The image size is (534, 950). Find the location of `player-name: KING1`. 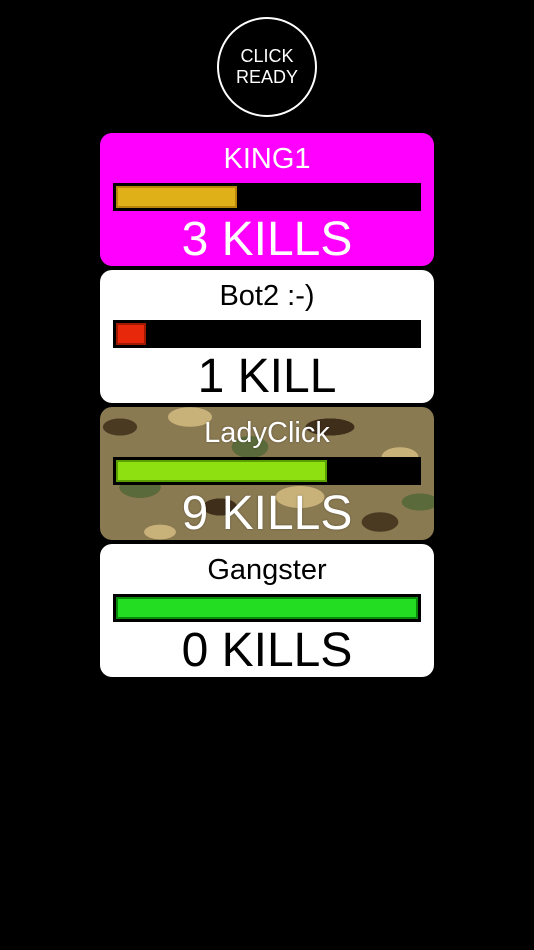

player-name: KING1 is located at coordinates (267, 159).